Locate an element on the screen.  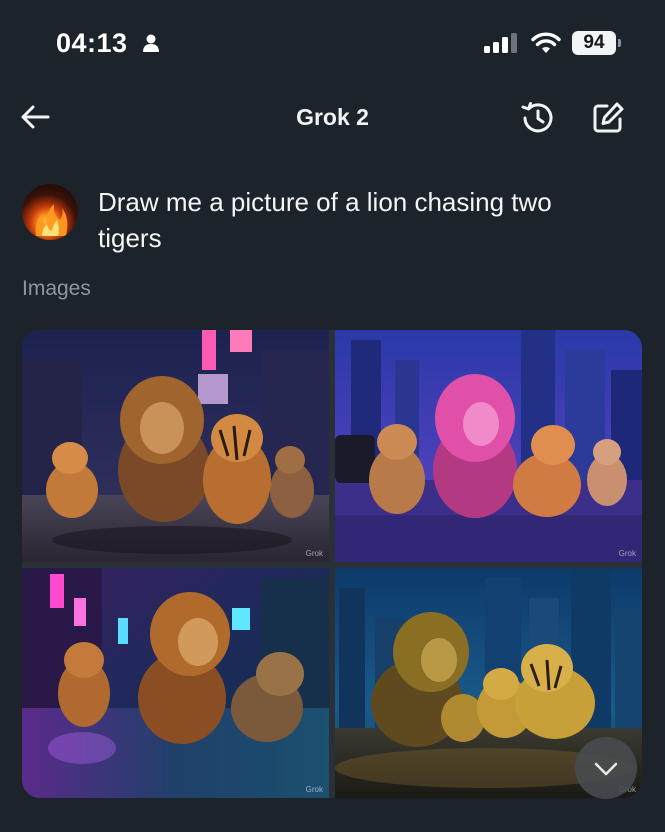
battery-level: 94 is located at coordinates (594, 43).